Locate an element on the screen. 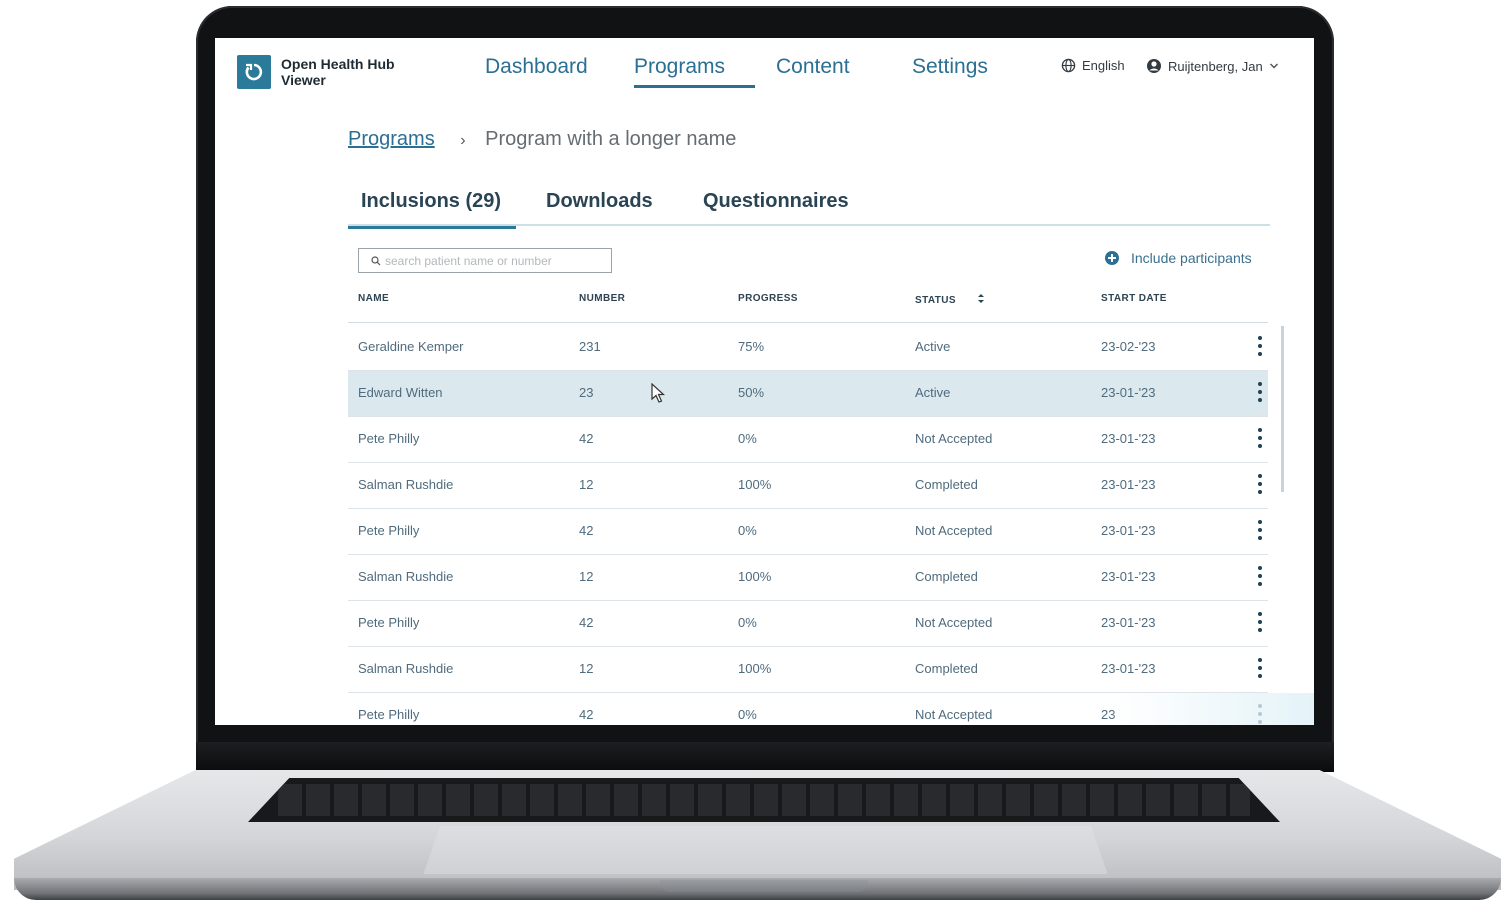 This screenshot has height=921, width=1501. column-header-progress: PROGRESS is located at coordinates (768, 298).